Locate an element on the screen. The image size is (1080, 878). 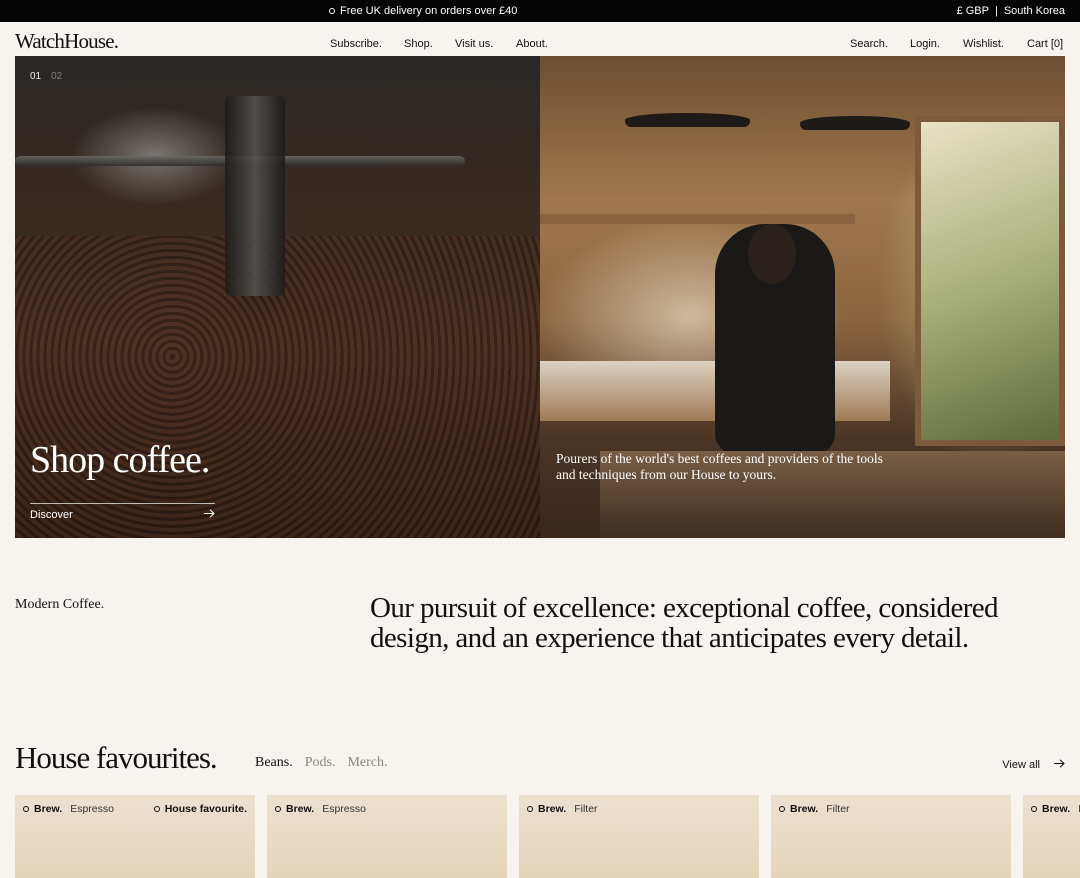
view-all-link: View all is located at coordinates (1033, 765).